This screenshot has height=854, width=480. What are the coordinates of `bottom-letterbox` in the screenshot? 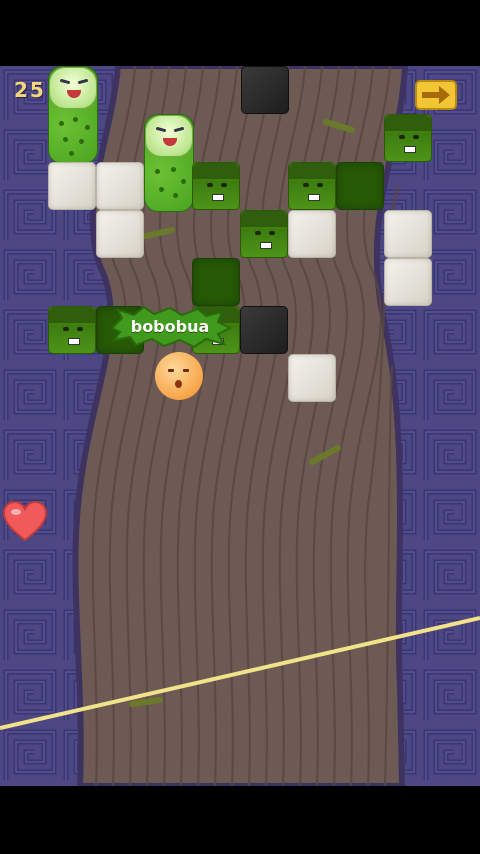 It's located at (240, 820).